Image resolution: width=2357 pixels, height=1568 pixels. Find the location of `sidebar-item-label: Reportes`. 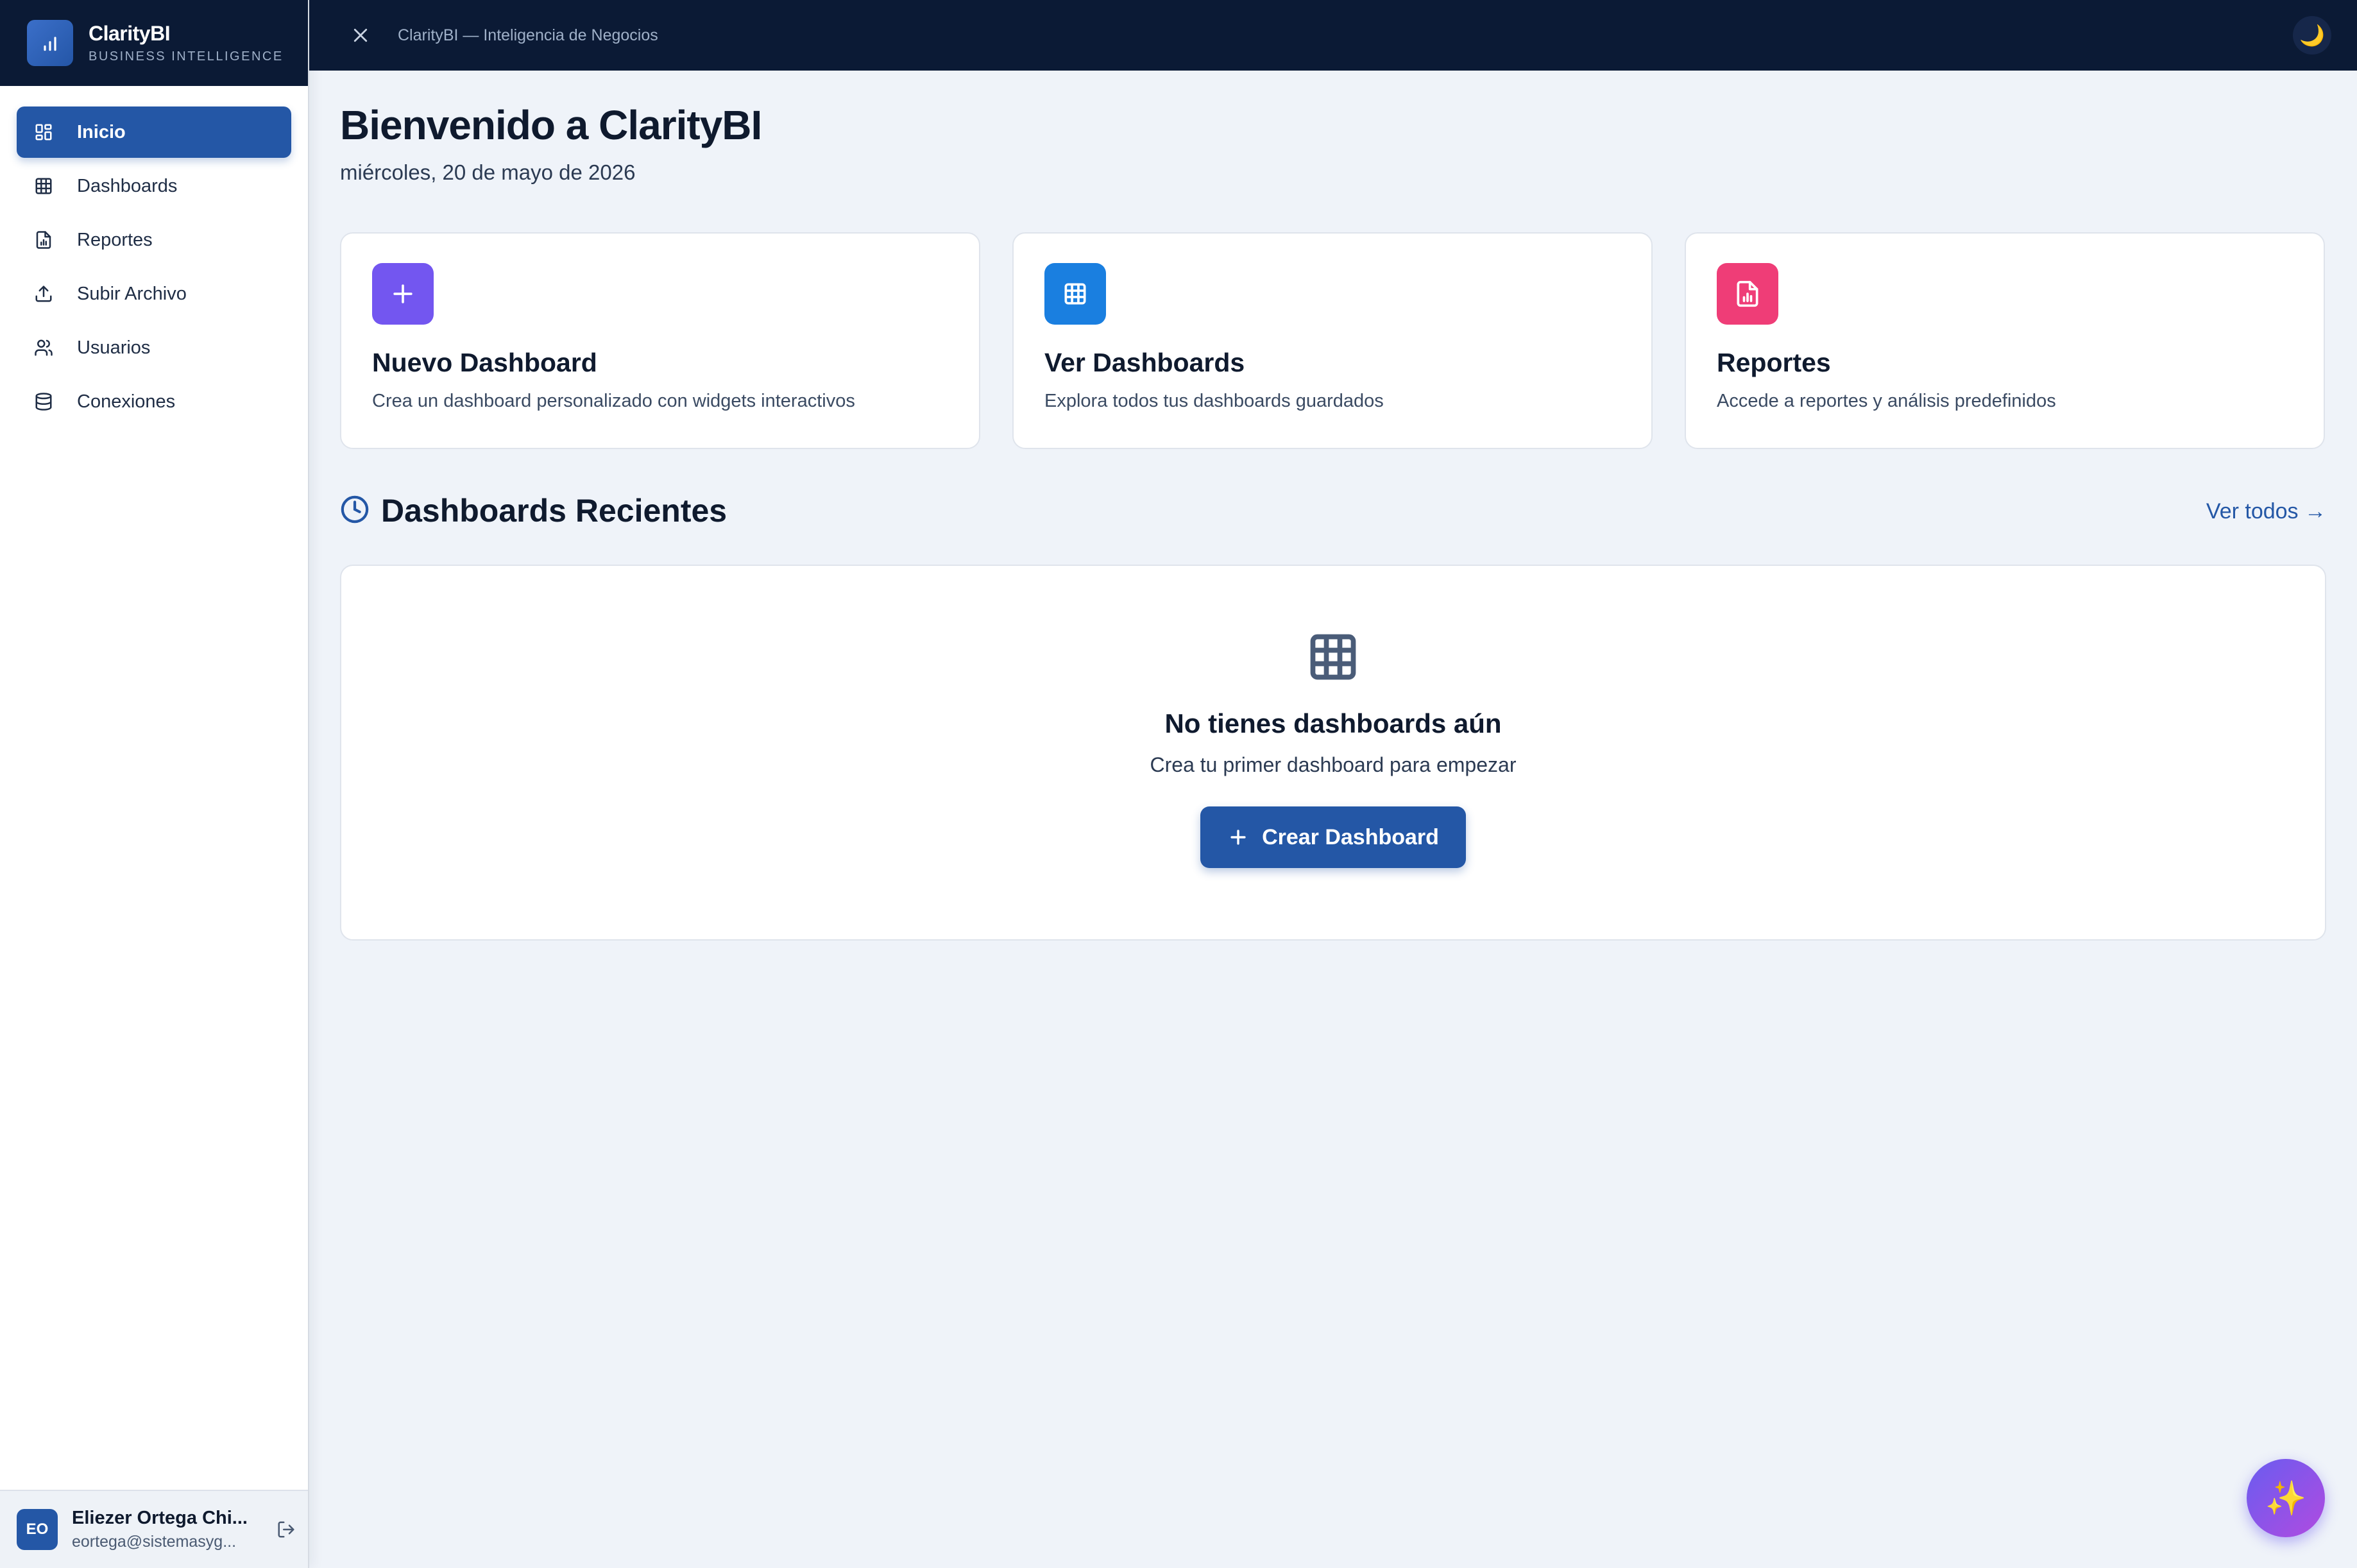

sidebar-item-label: Reportes is located at coordinates (115, 239).